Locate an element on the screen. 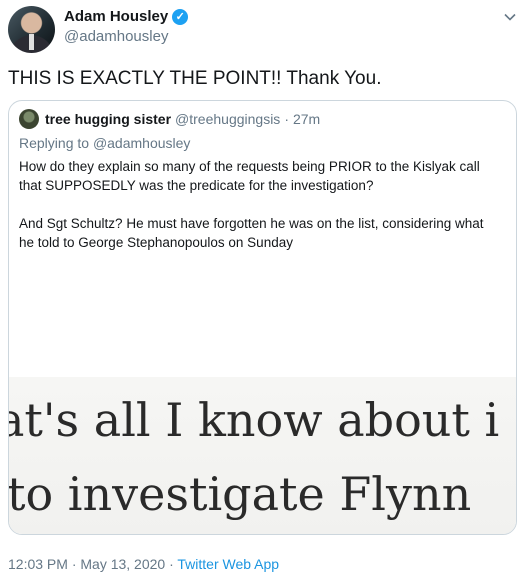  replying-to: Replying to @adamhousley is located at coordinates (104, 143).